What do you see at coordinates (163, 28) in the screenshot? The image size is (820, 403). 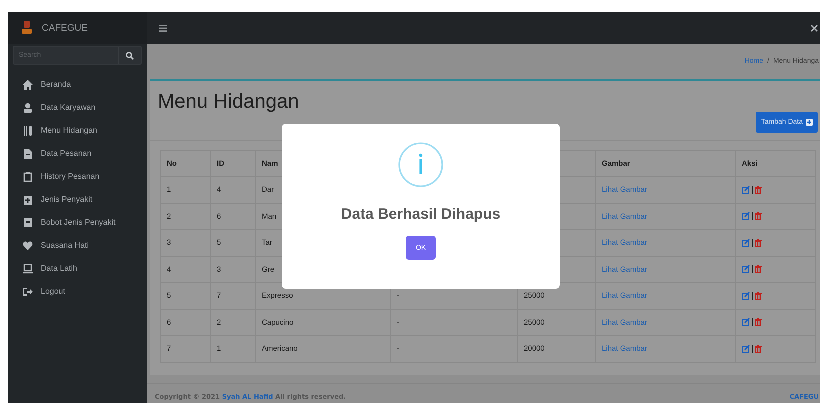 I see `menu-icon` at bounding box center [163, 28].